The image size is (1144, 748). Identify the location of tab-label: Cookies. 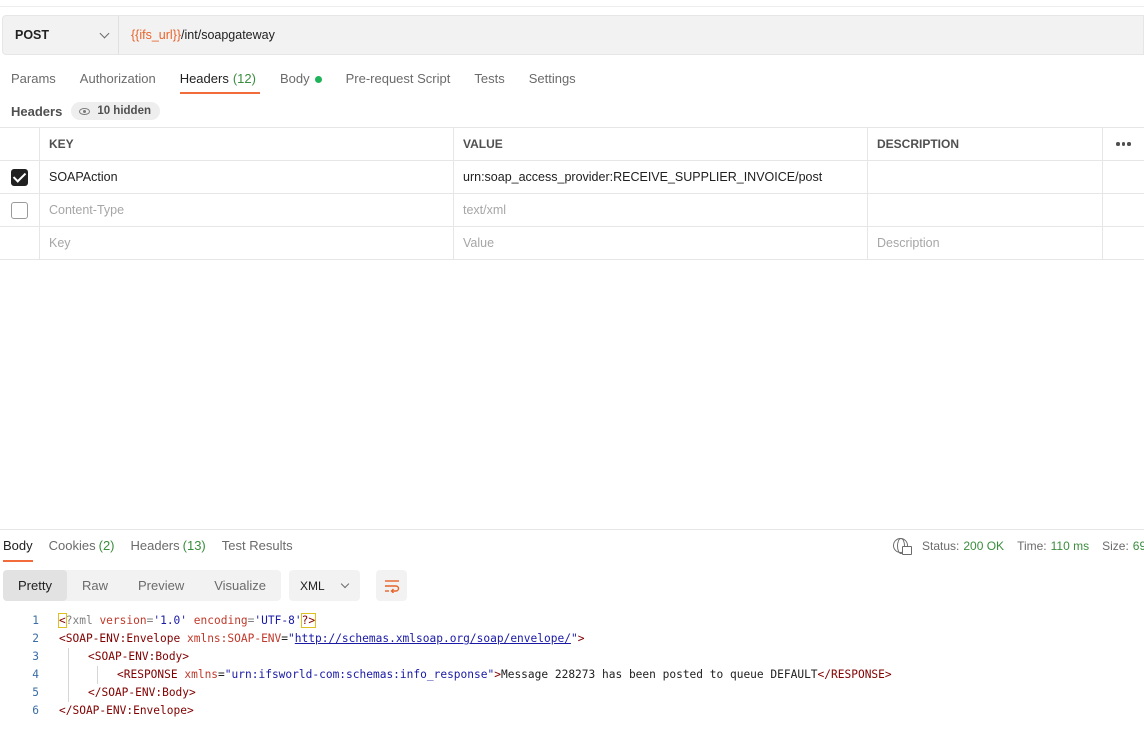
(72, 545).